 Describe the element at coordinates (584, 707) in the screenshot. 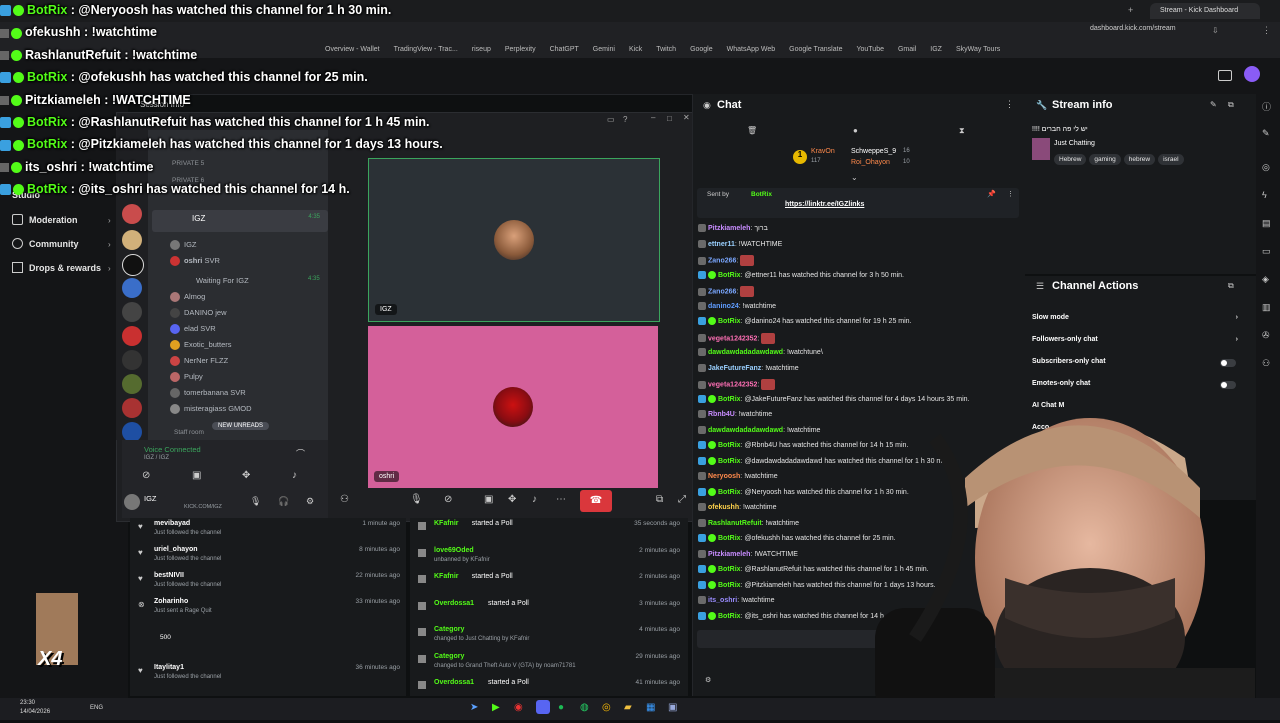

I see `whatsapp-icon: ◍` at that location.